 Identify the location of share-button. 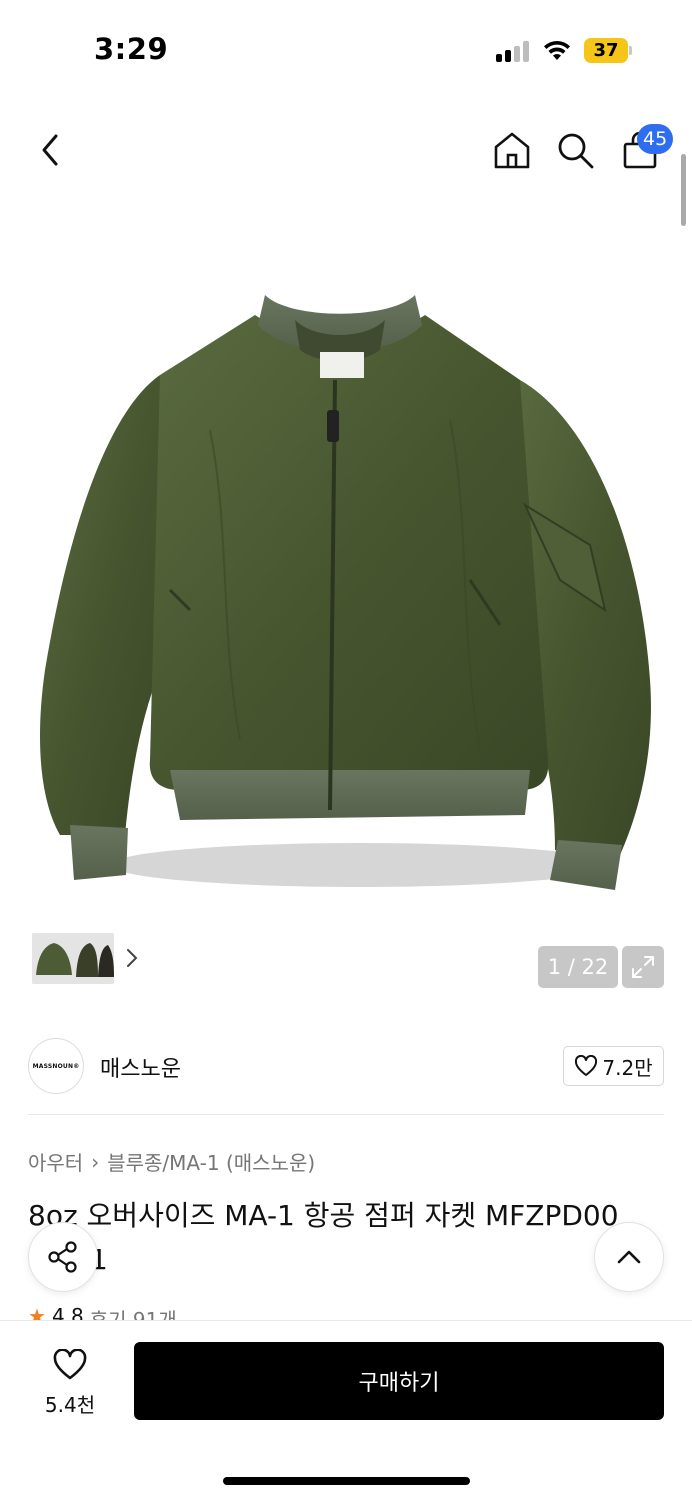
(63, 1257).